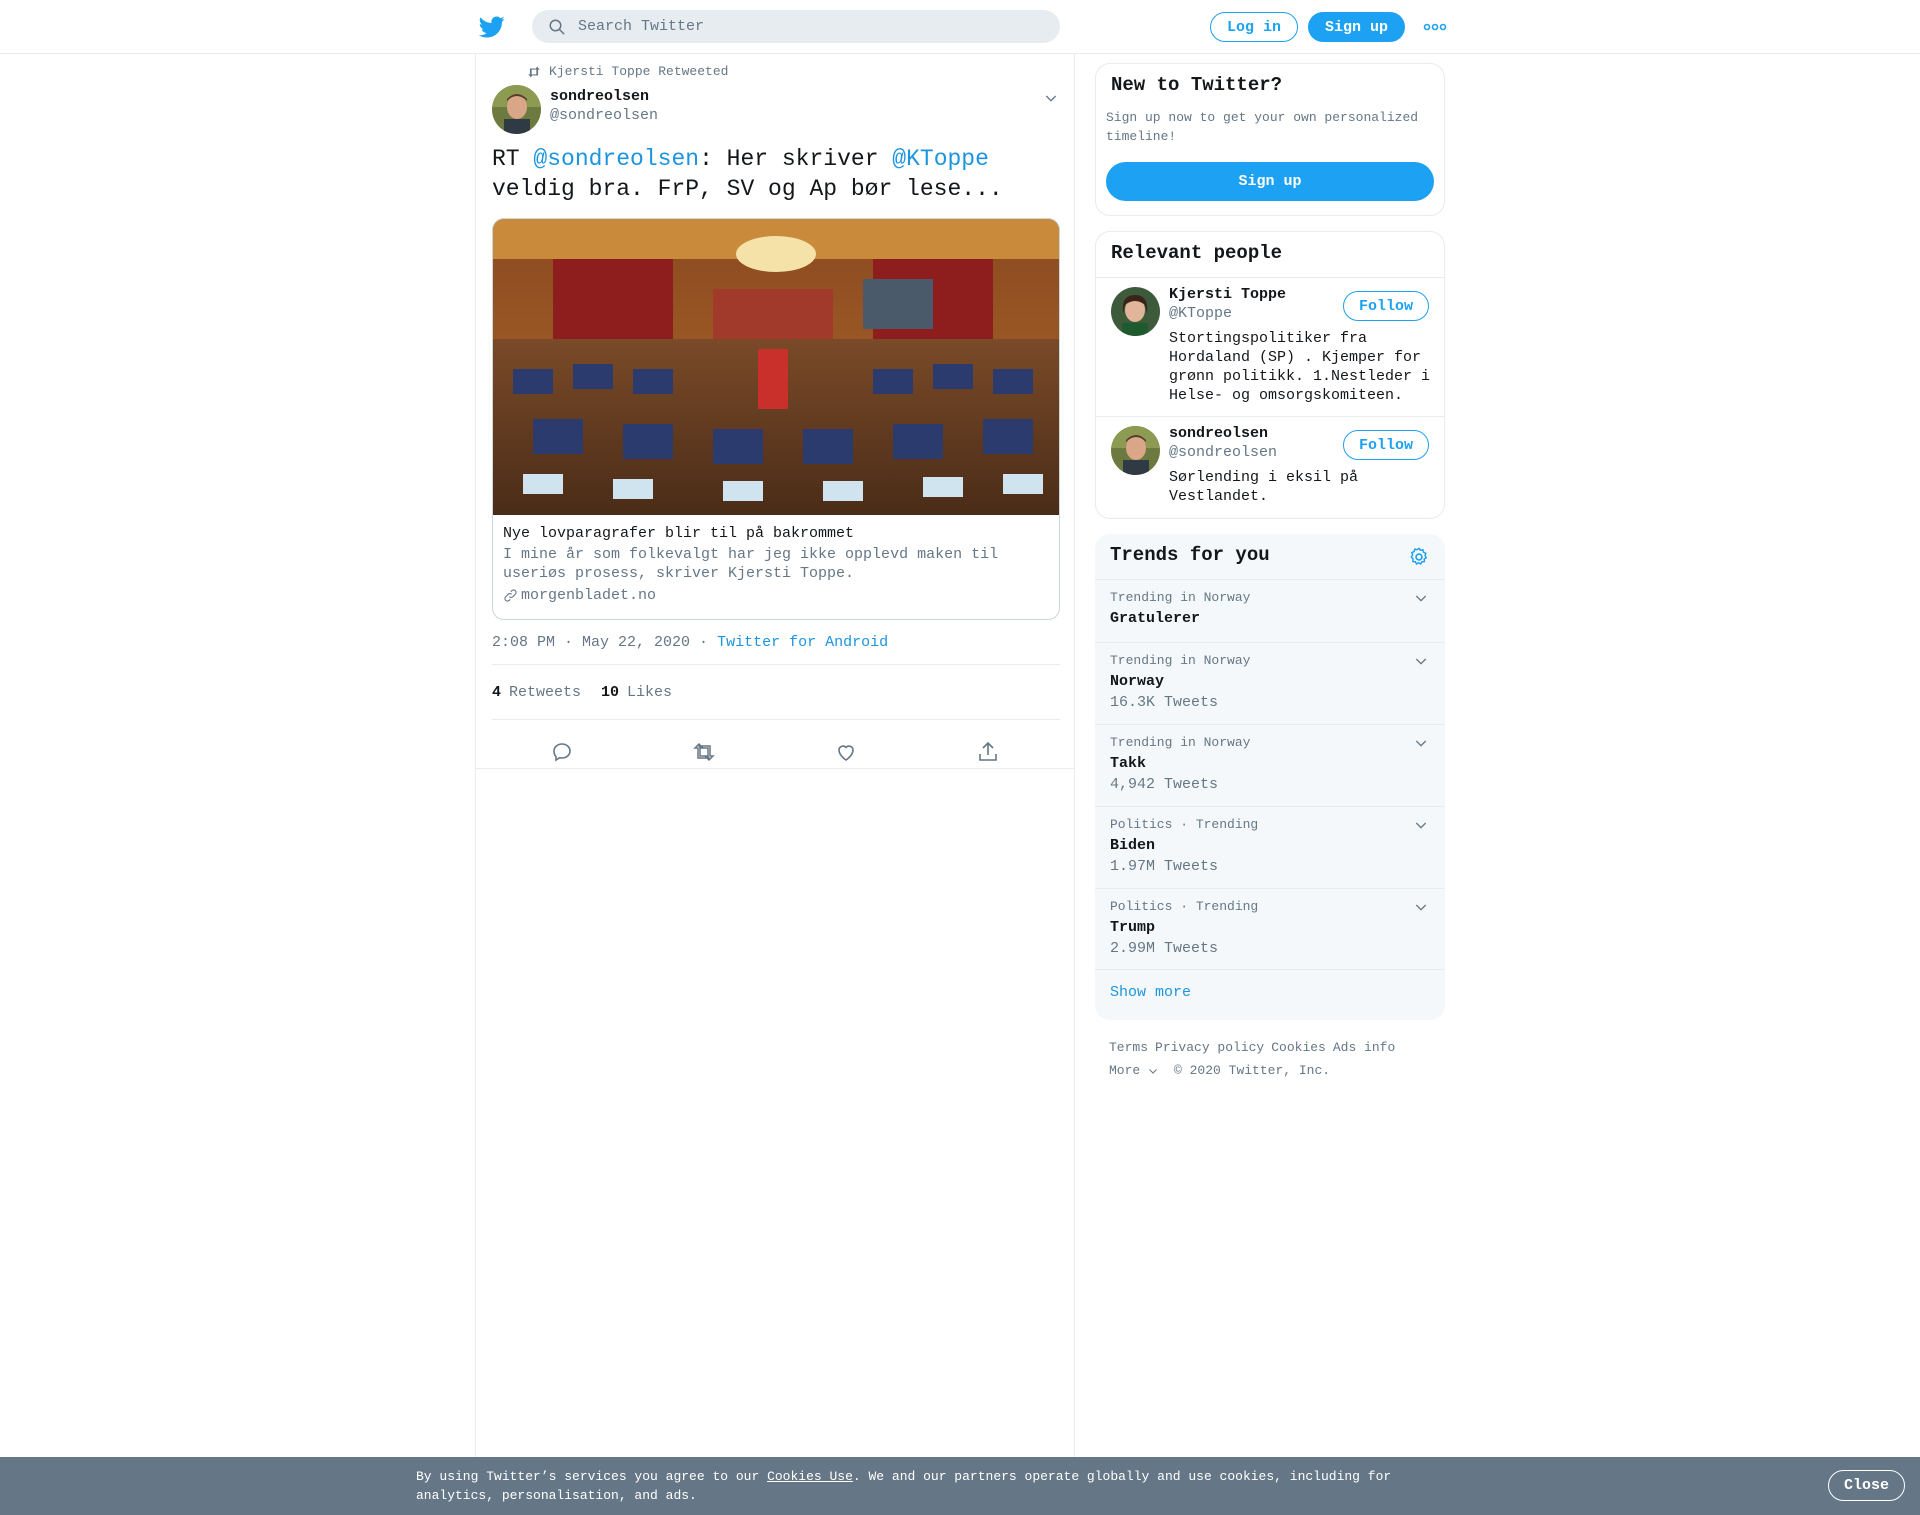 This screenshot has height=1515, width=1920. I want to click on card-domain: morgenbladet.no, so click(579, 595).